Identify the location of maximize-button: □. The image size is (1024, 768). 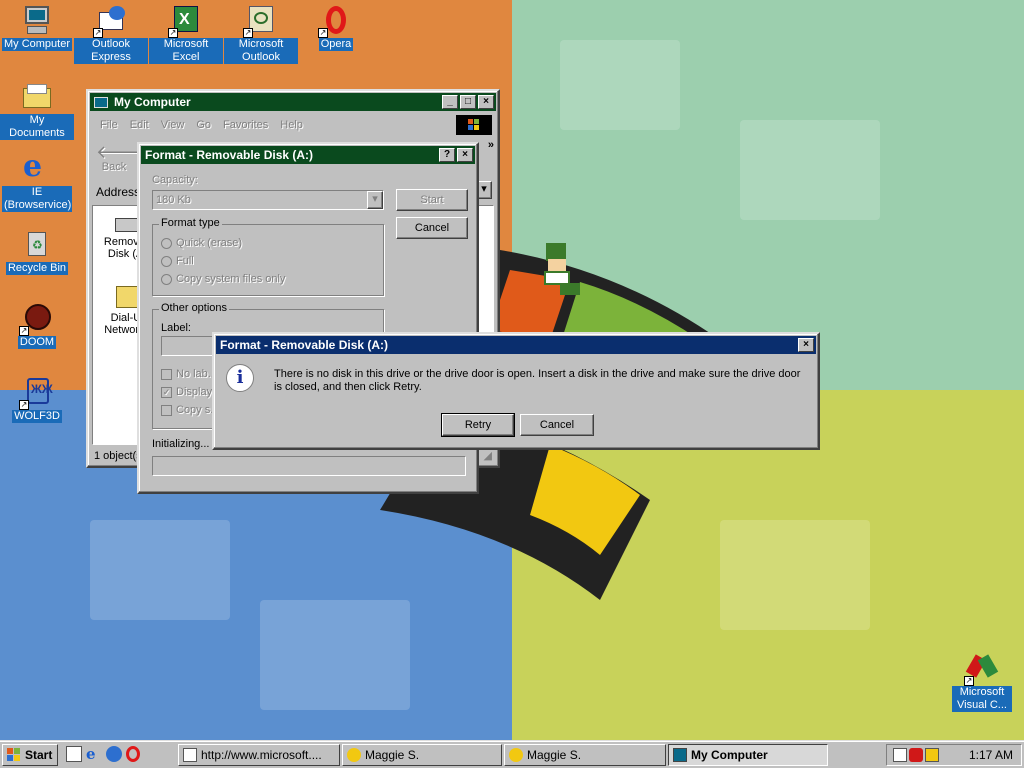
(468, 102).